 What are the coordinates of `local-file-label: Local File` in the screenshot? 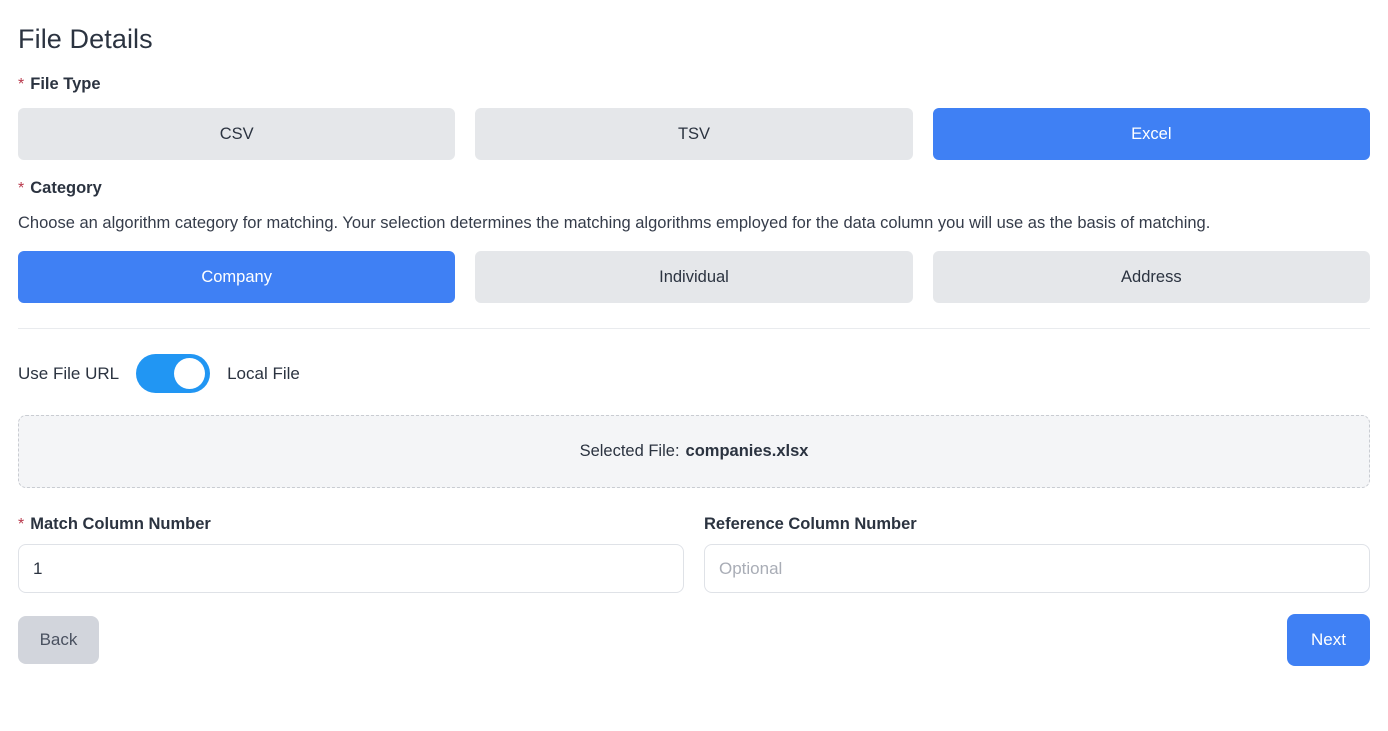 It's located at (263, 373).